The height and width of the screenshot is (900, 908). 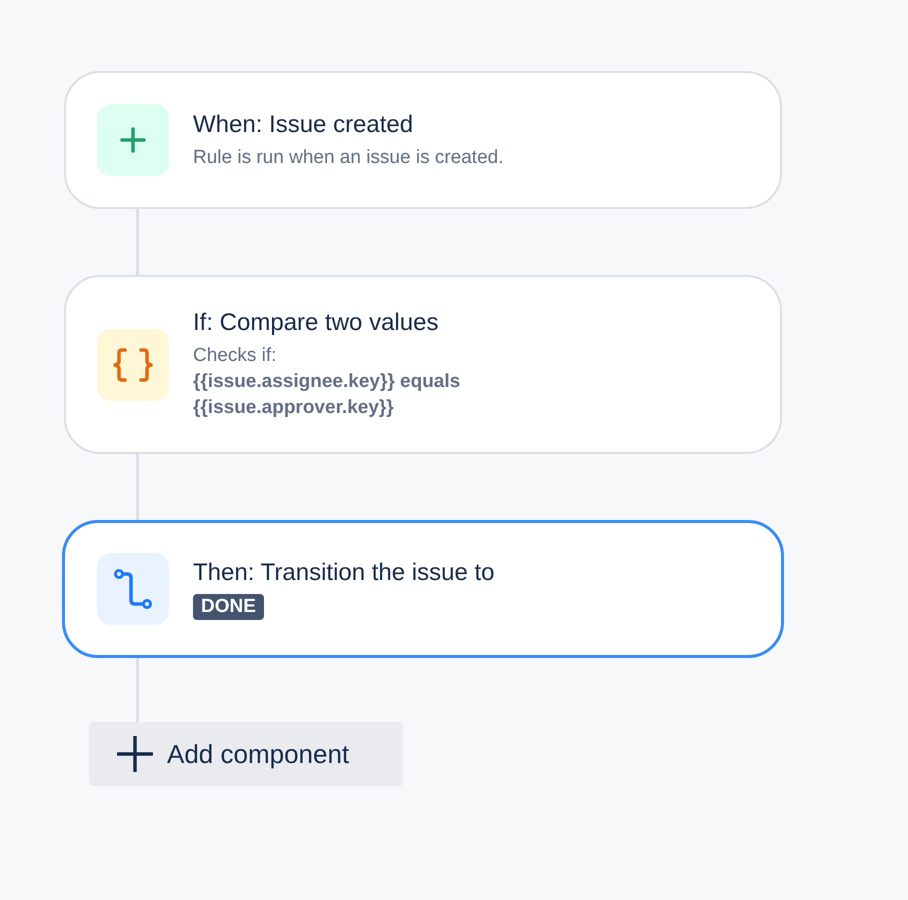 What do you see at coordinates (423, 140) in the screenshot?
I see `rule-card: When: Issue created Rule is run when an issue is created.` at bounding box center [423, 140].